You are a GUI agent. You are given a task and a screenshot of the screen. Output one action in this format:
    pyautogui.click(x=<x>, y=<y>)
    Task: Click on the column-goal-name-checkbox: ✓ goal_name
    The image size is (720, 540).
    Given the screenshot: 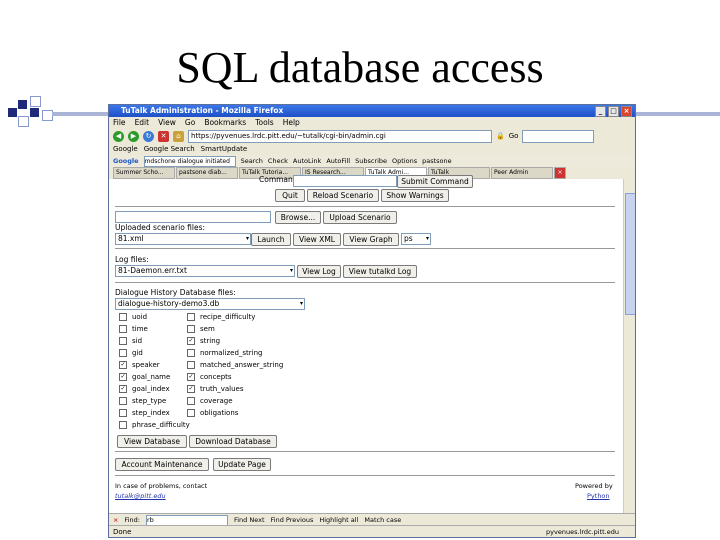 What is the action you would take?
    pyautogui.click(x=144, y=377)
    